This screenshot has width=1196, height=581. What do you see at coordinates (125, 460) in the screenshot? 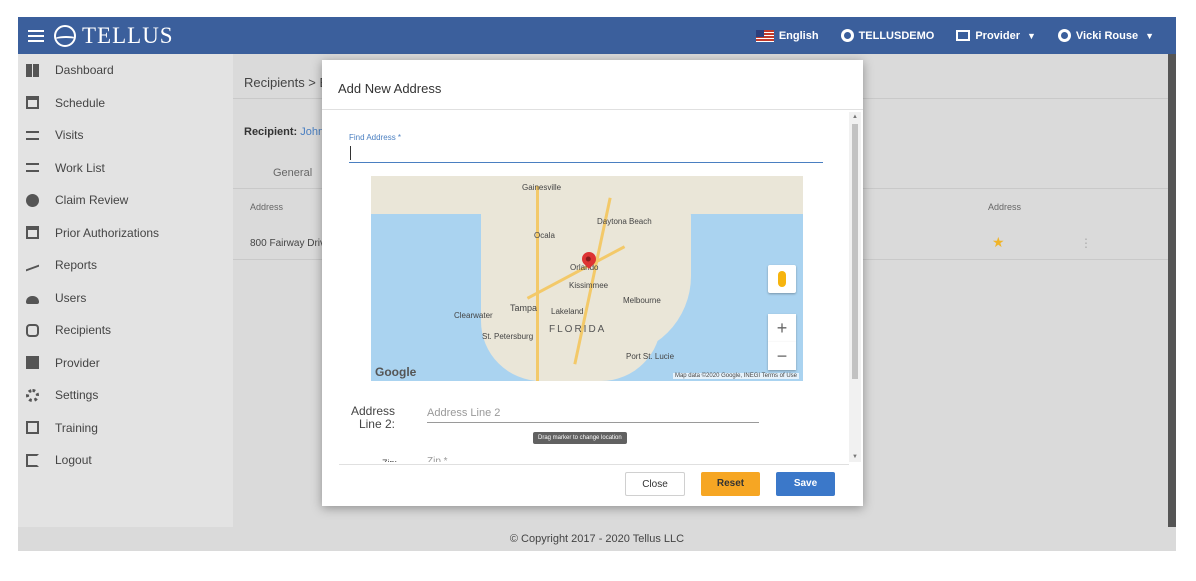
I see `sidebar-item-logout: Logout` at bounding box center [125, 460].